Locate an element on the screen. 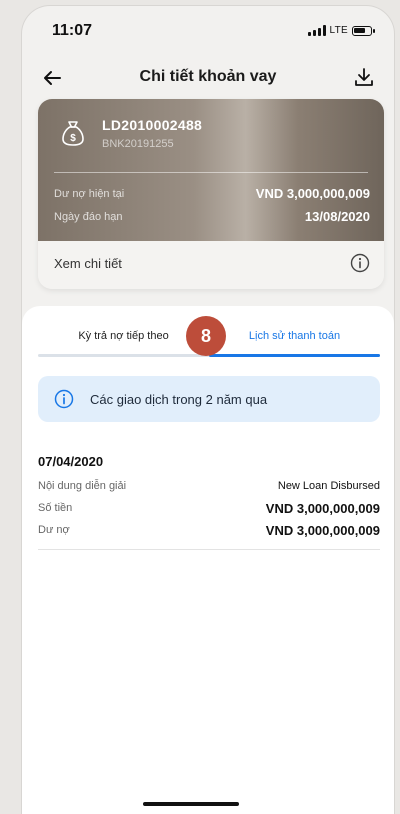 Image resolution: width=400 pixels, height=814 pixels. balance-value: VND 3,000,000,009 is located at coordinates (322, 530).